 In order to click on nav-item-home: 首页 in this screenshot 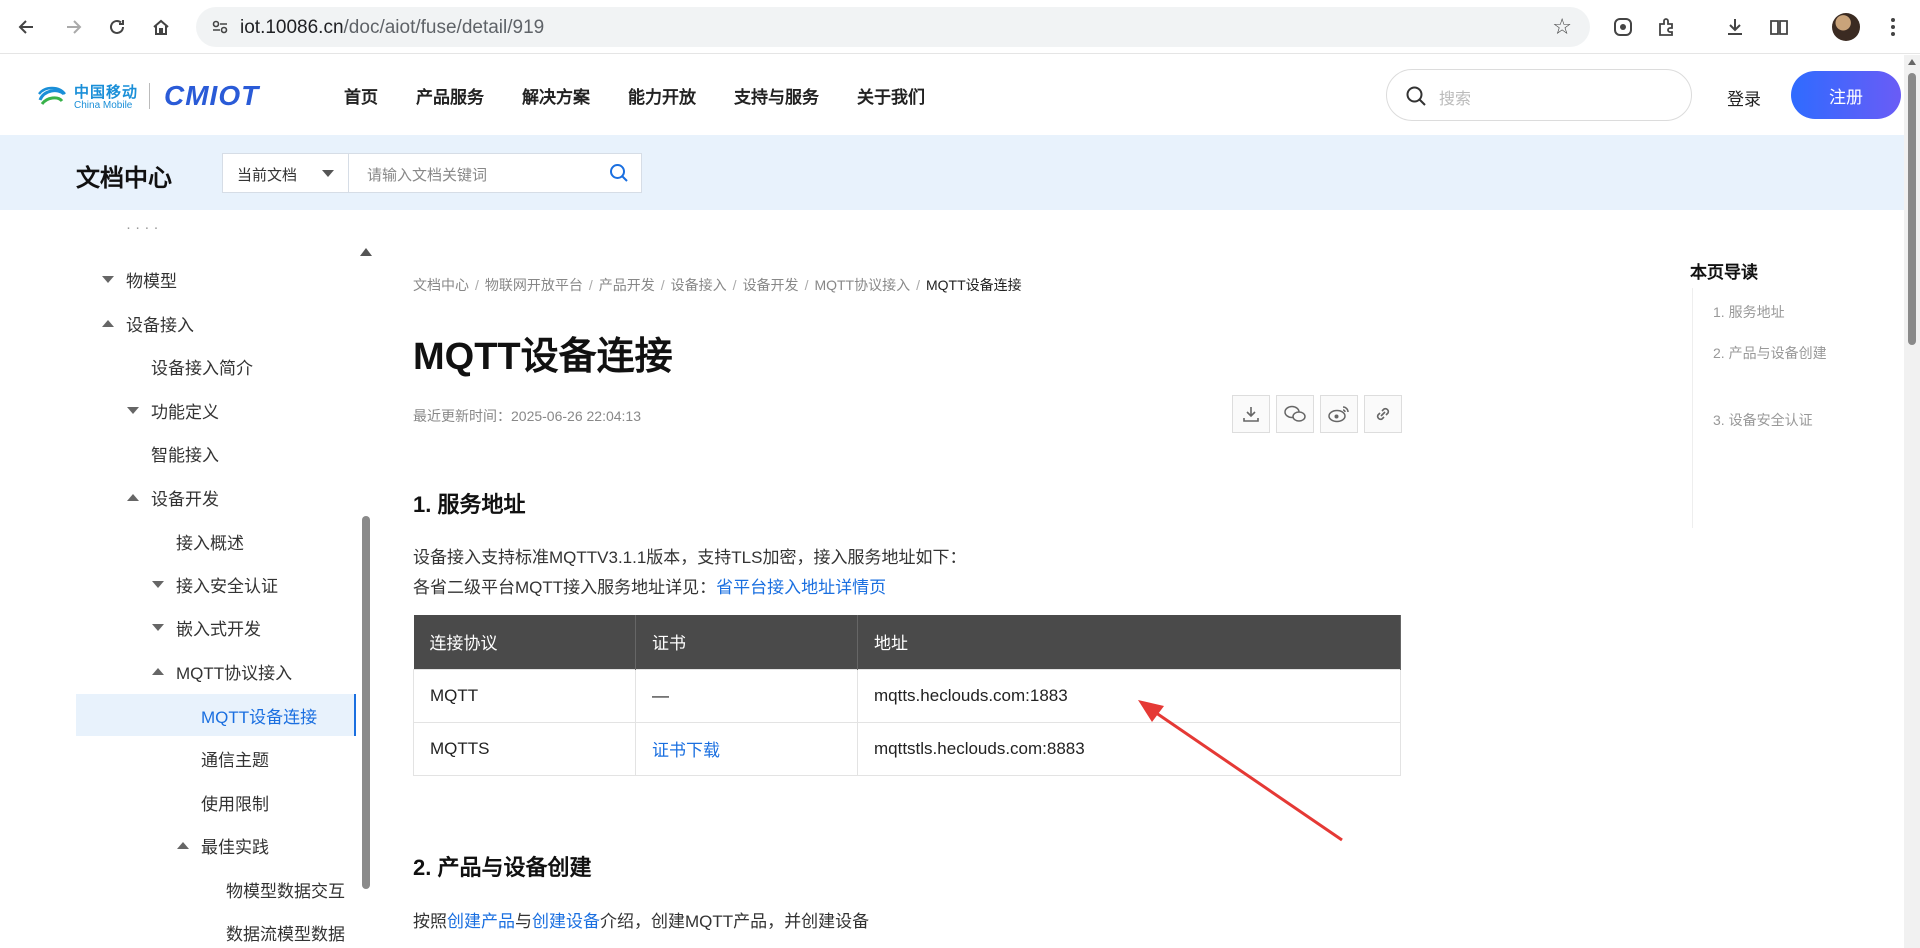, I will do `click(361, 95)`.